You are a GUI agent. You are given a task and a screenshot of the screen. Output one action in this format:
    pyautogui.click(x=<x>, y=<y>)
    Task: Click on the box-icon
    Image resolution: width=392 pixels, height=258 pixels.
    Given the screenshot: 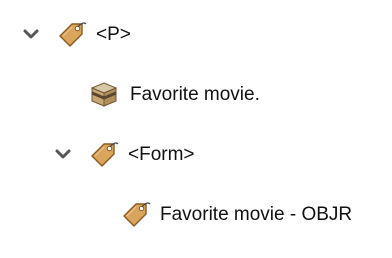 What is the action you would take?
    pyautogui.click(x=104, y=94)
    